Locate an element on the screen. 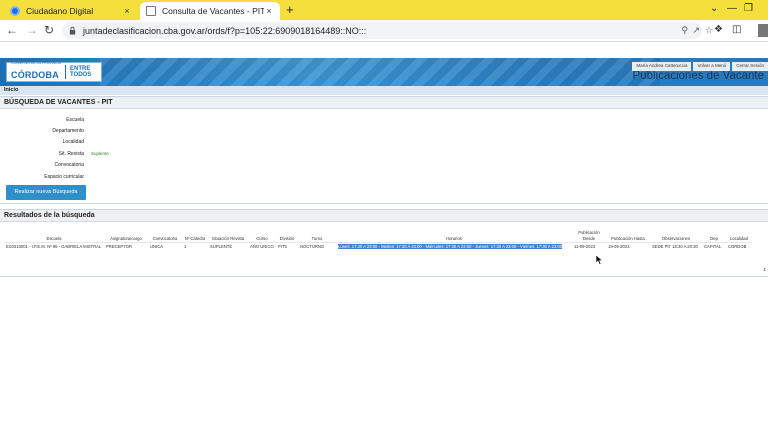 This screenshot has width=768, height=432. minimize-button: — is located at coordinates (732, 8).